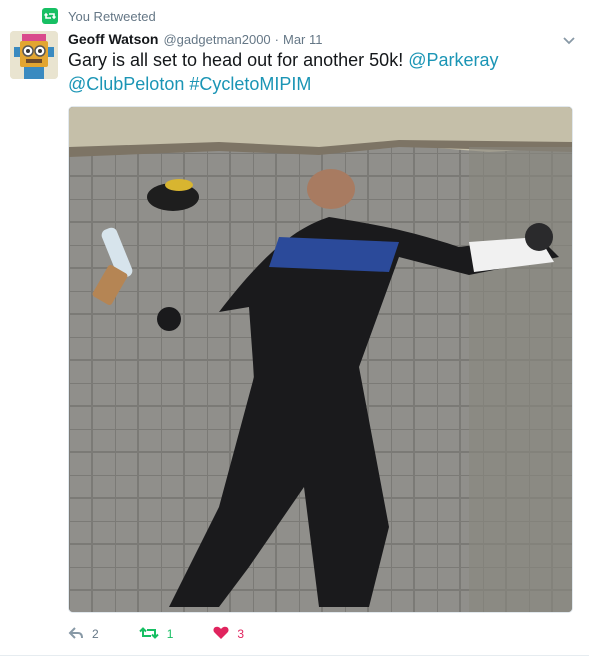  What do you see at coordinates (241, 634) in the screenshot?
I see `like-count: 3` at bounding box center [241, 634].